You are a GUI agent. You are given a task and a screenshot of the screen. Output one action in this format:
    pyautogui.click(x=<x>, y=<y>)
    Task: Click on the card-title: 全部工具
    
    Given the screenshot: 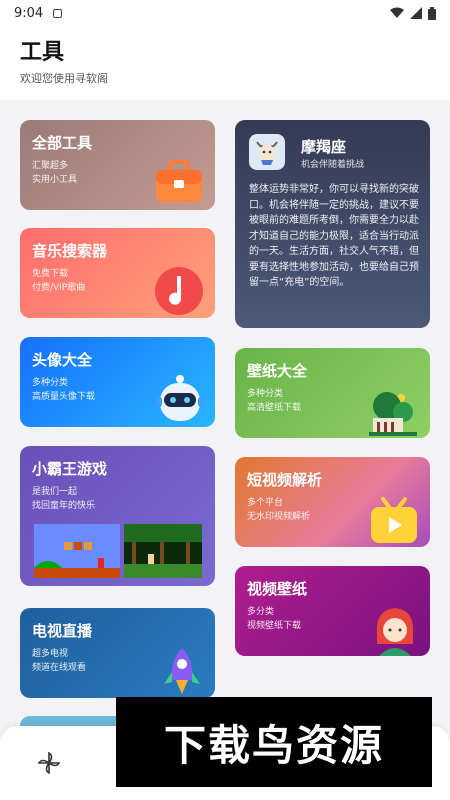 What is the action you would take?
    pyautogui.click(x=62, y=143)
    